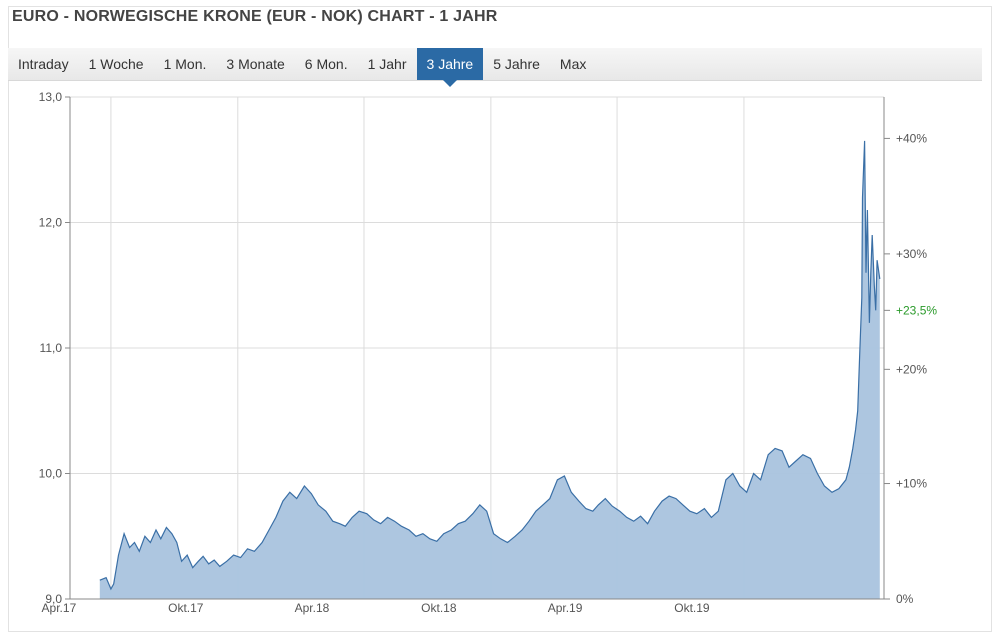  What do you see at coordinates (51, 97) in the screenshot?
I see `y-tick-label: 13,0` at bounding box center [51, 97].